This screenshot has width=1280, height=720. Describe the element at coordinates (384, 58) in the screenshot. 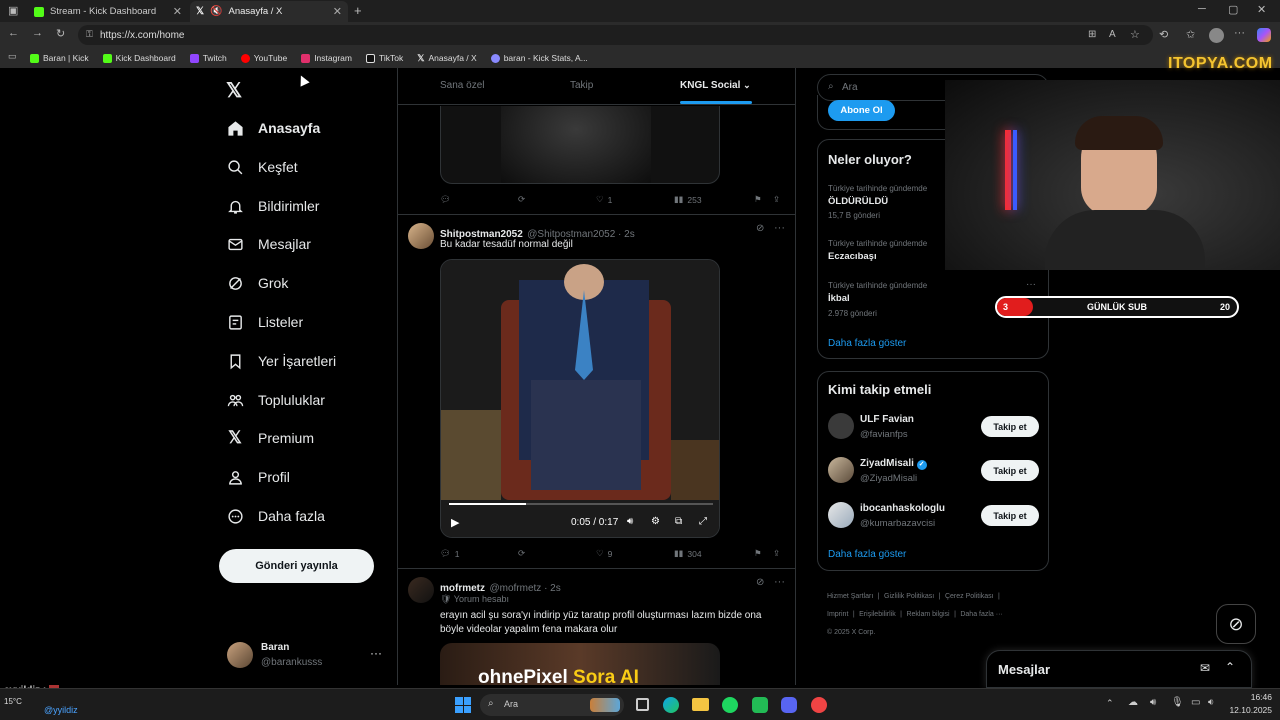

I see `favorite-item: TikTok` at that location.